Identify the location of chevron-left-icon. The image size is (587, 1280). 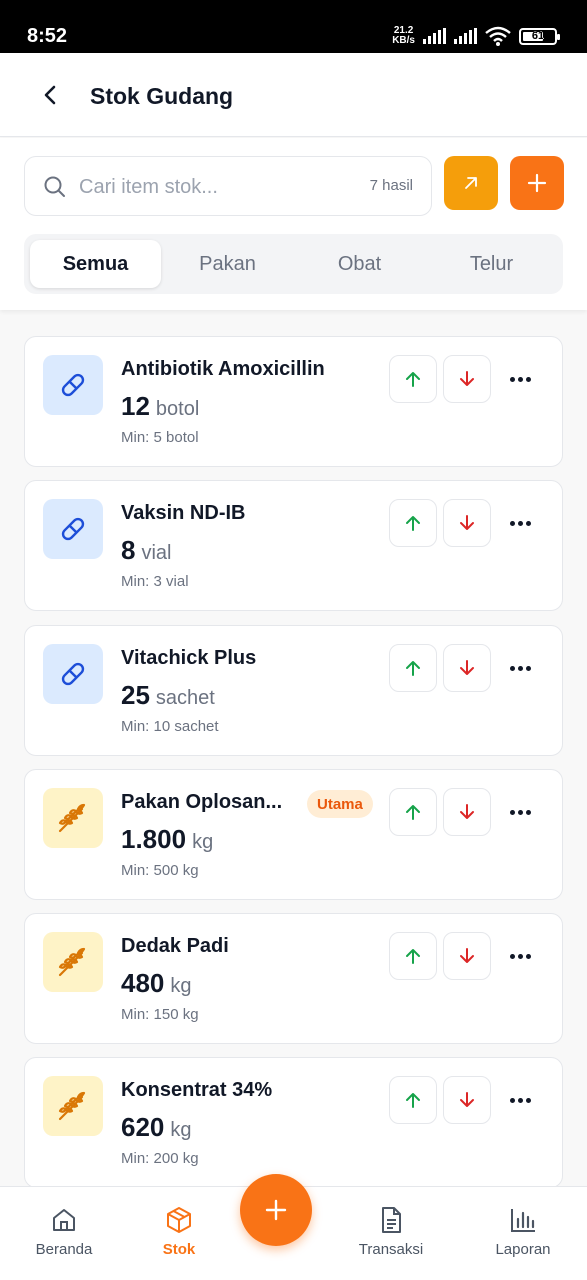
(50, 95).